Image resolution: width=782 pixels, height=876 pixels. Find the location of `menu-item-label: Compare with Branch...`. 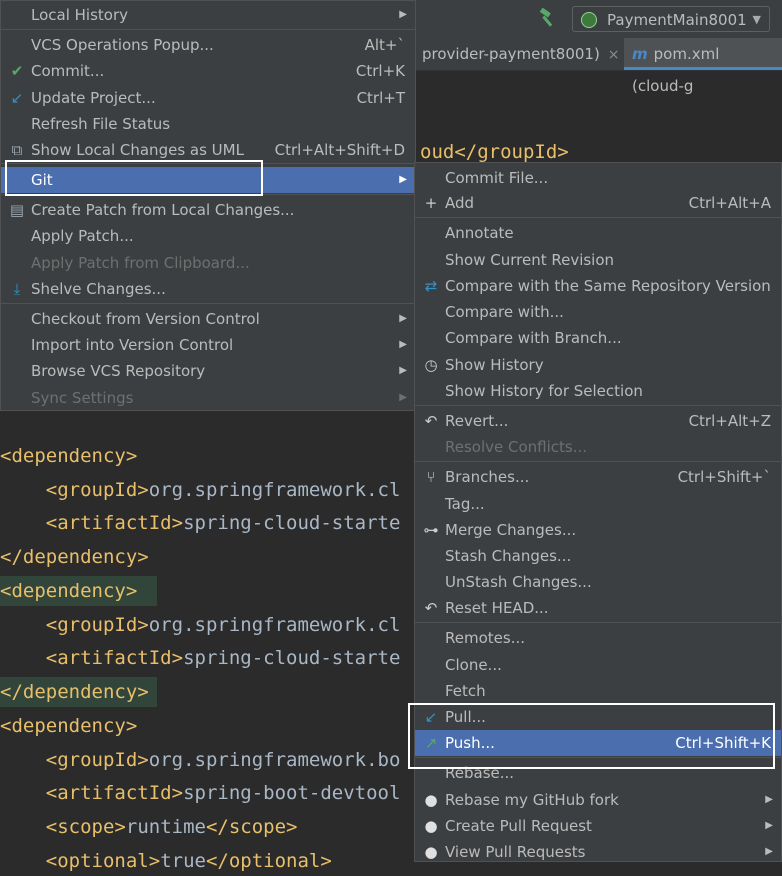

menu-item-label: Compare with Branch... is located at coordinates (533, 338).